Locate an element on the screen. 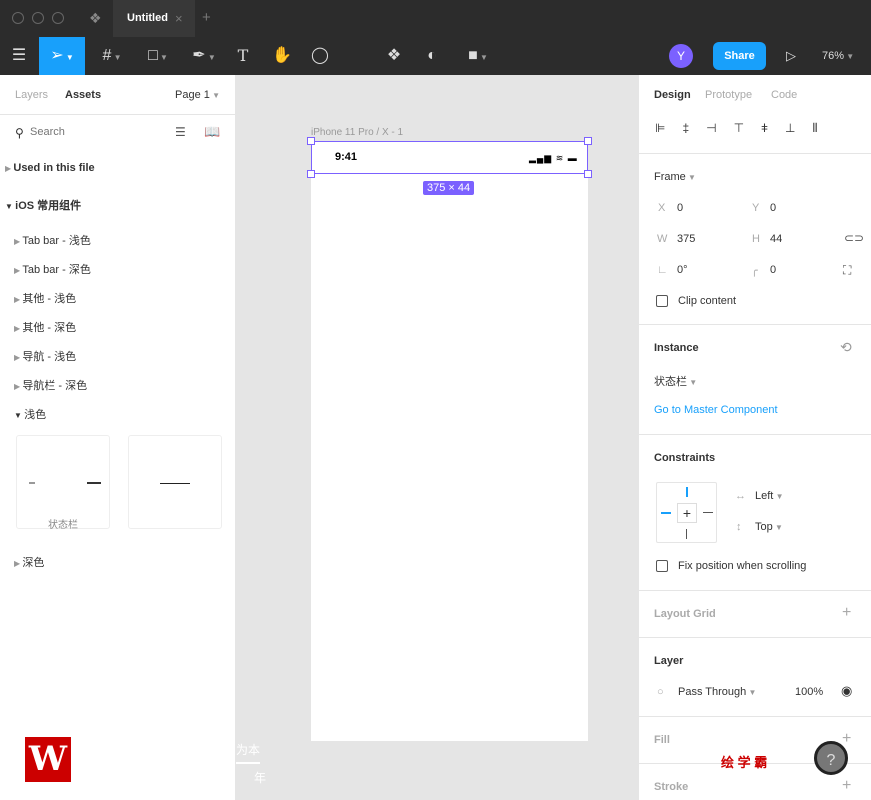  asset-thumbnail-status-bar: 状态栏 is located at coordinates (63, 483).